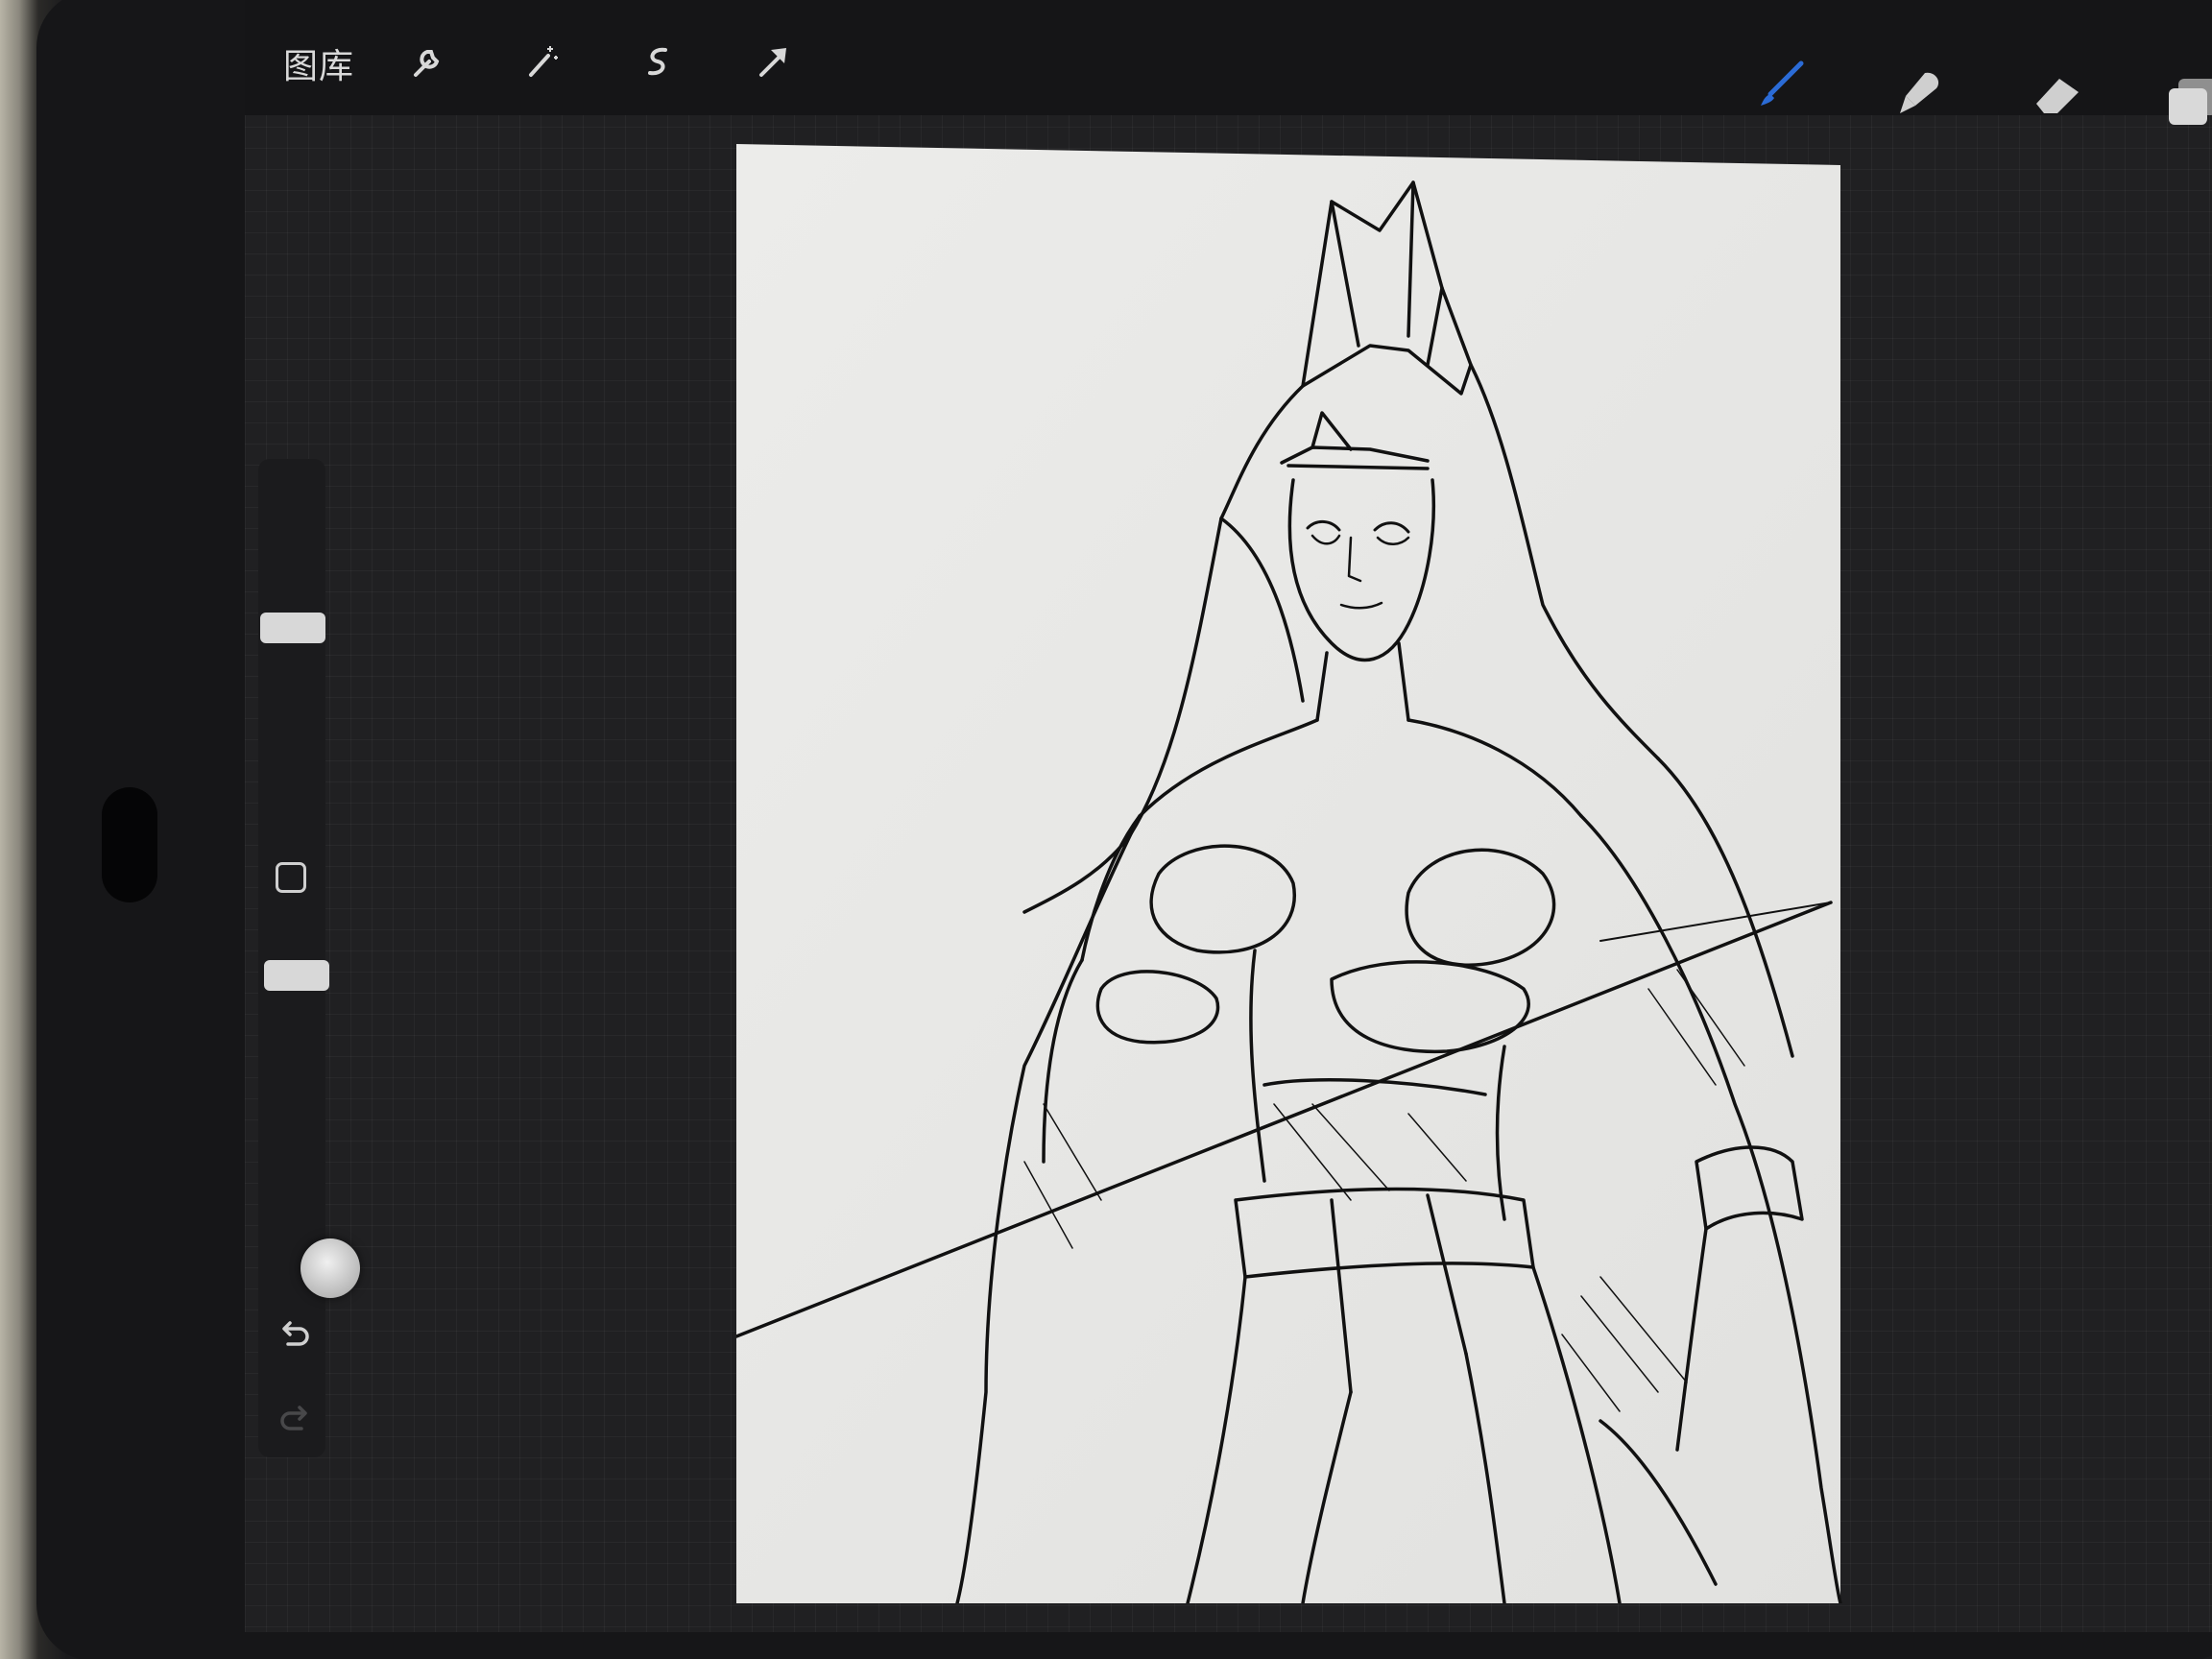 Image resolution: width=2212 pixels, height=1659 pixels. Describe the element at coordinates (293, 628) in the screenshot. I see `brush-size-slider` at that location.